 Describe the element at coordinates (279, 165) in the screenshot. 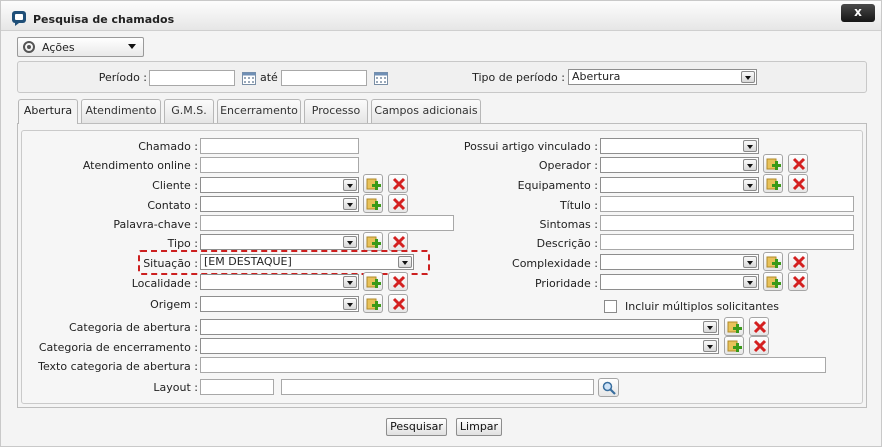

I see `atendimento-online-input` at that location.